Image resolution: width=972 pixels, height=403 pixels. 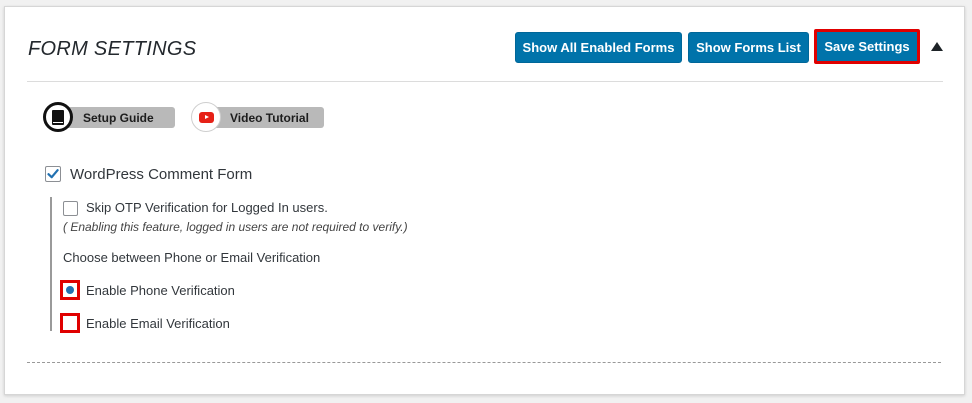 I want to click on skip-otp-checkbox, so click(x=70, y=208).